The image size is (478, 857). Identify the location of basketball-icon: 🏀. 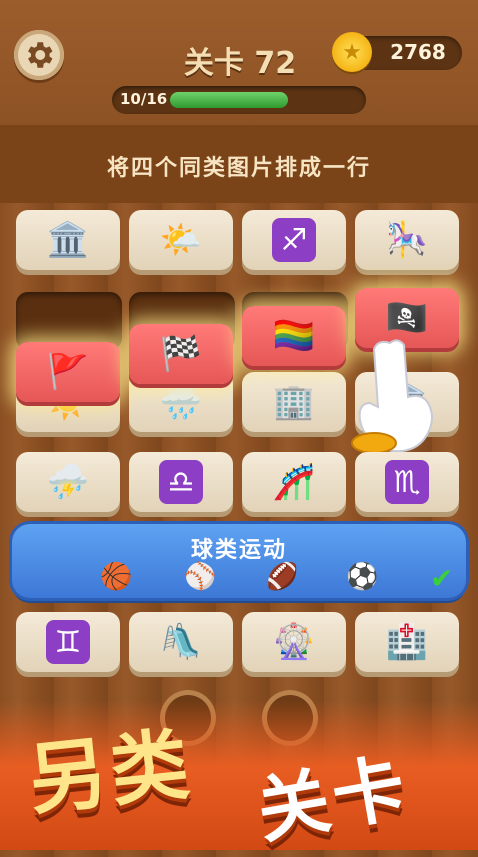
(116, 577).